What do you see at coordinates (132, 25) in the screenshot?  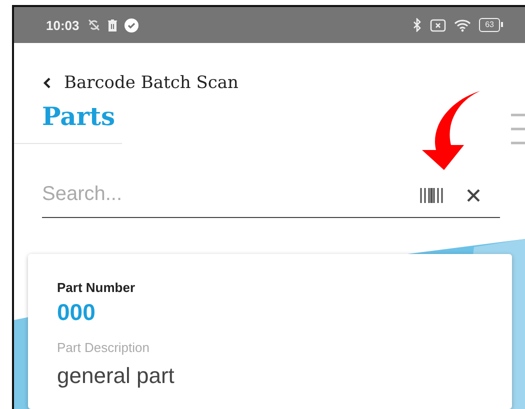 I see `check-circle-icon` at bounding box center [132, 25].